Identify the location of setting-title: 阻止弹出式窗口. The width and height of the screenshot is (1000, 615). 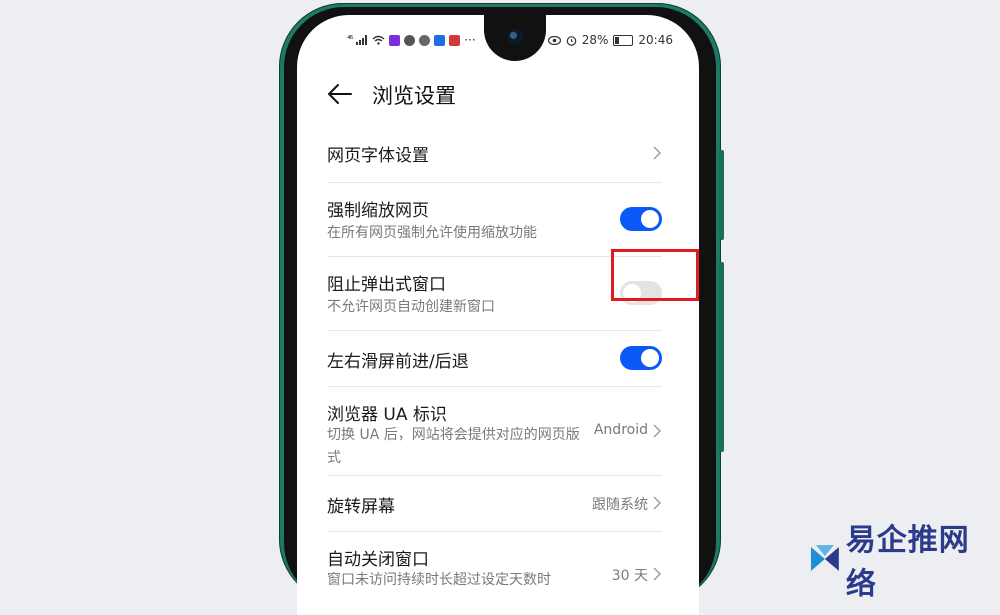
(386, 285).